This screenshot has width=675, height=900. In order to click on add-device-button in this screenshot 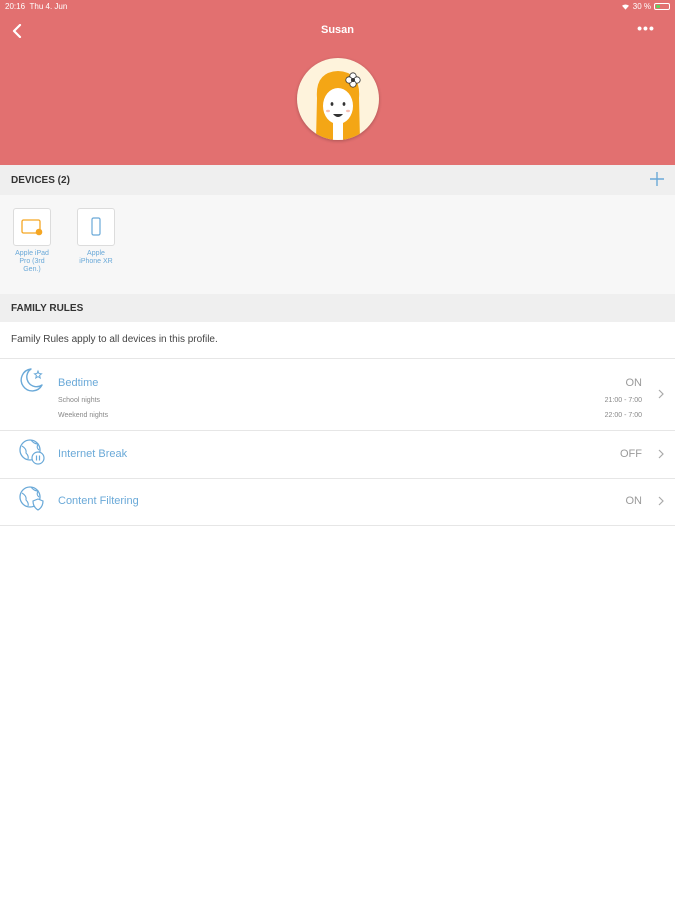, I will do `click(657, 179)`.